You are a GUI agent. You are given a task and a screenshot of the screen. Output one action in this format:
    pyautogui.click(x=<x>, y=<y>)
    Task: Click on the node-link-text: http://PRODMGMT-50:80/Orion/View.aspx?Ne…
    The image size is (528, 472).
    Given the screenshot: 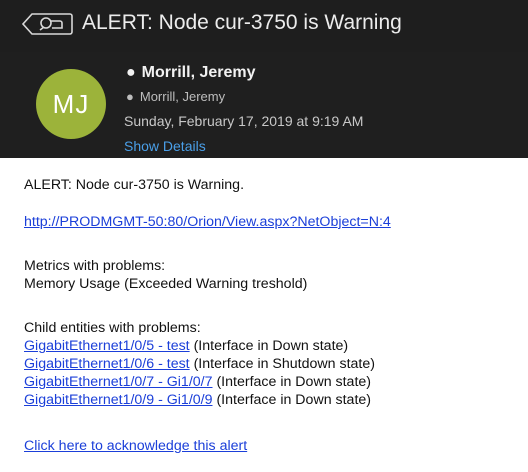 What is the action you would take?
    pyautogui.click(x=207, y=222)
    